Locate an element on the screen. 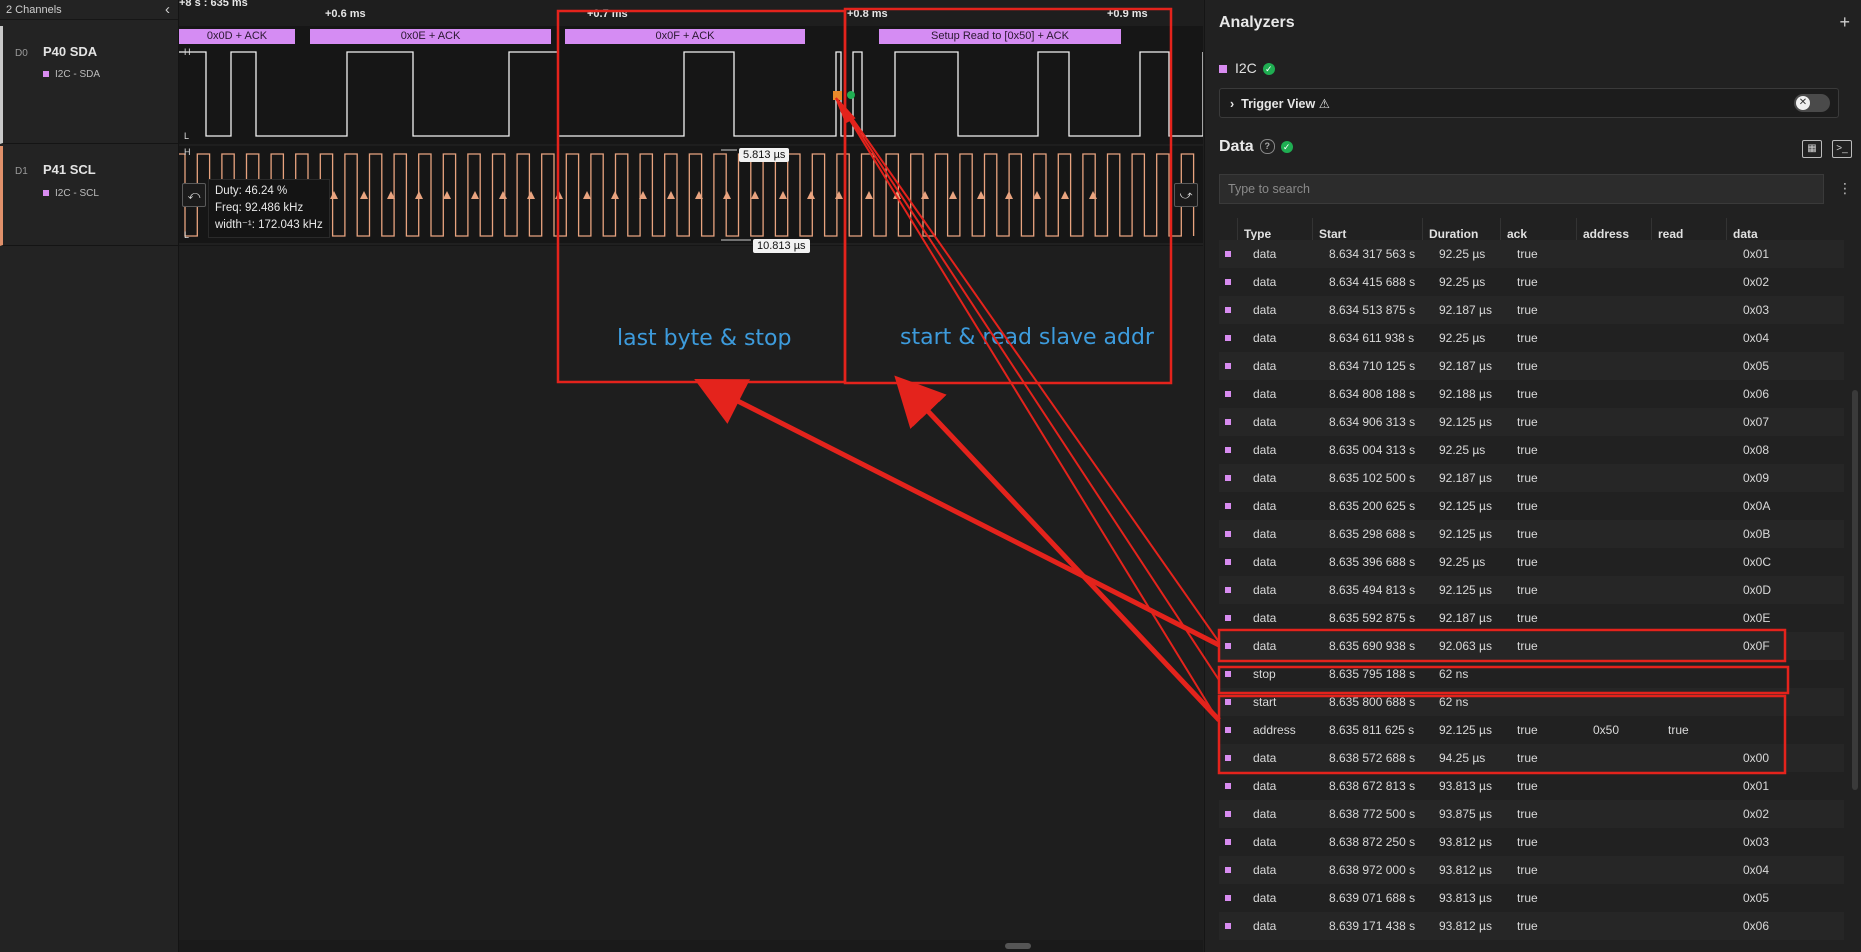 The width and height of the screenshot is (1861, 952). time-tick: +0.6 ms is located at coordinates (345, 14).